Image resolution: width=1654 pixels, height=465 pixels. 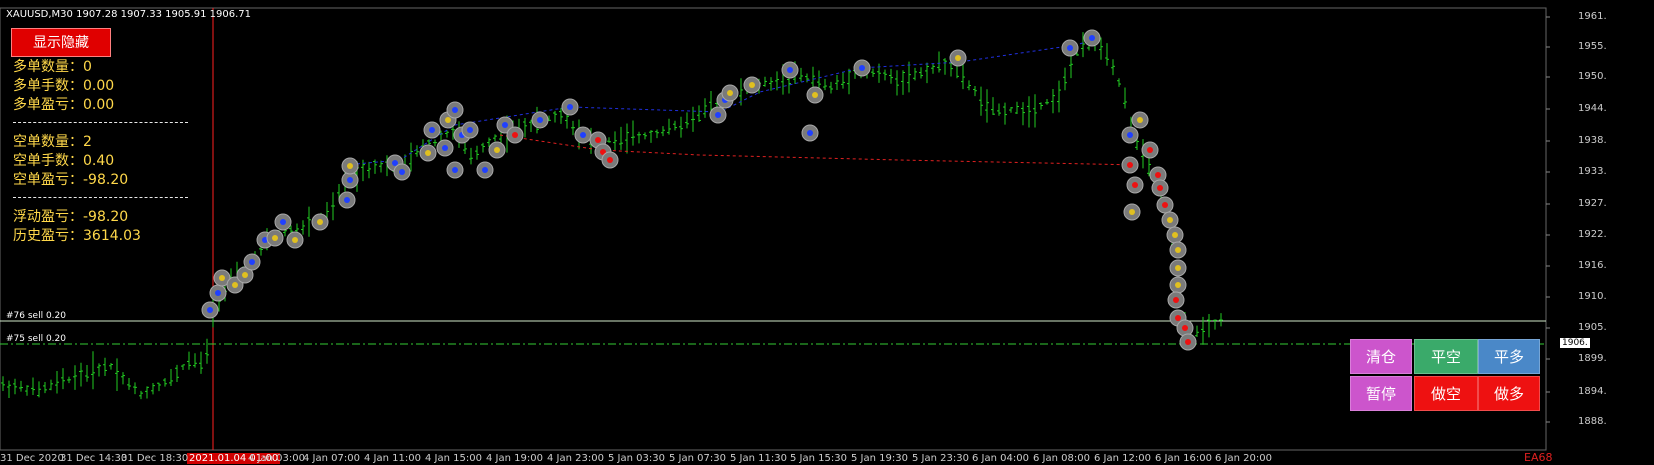 I want to click on price-tick: 1922., so click(x=1592, y=234).